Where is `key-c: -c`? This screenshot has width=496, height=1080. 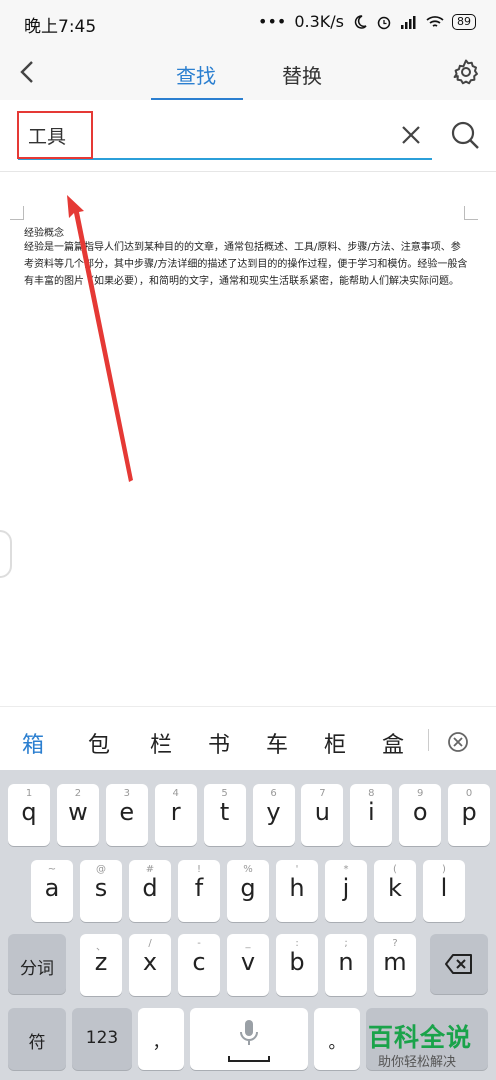 key-c: -c is located at coordinates (199, 965).